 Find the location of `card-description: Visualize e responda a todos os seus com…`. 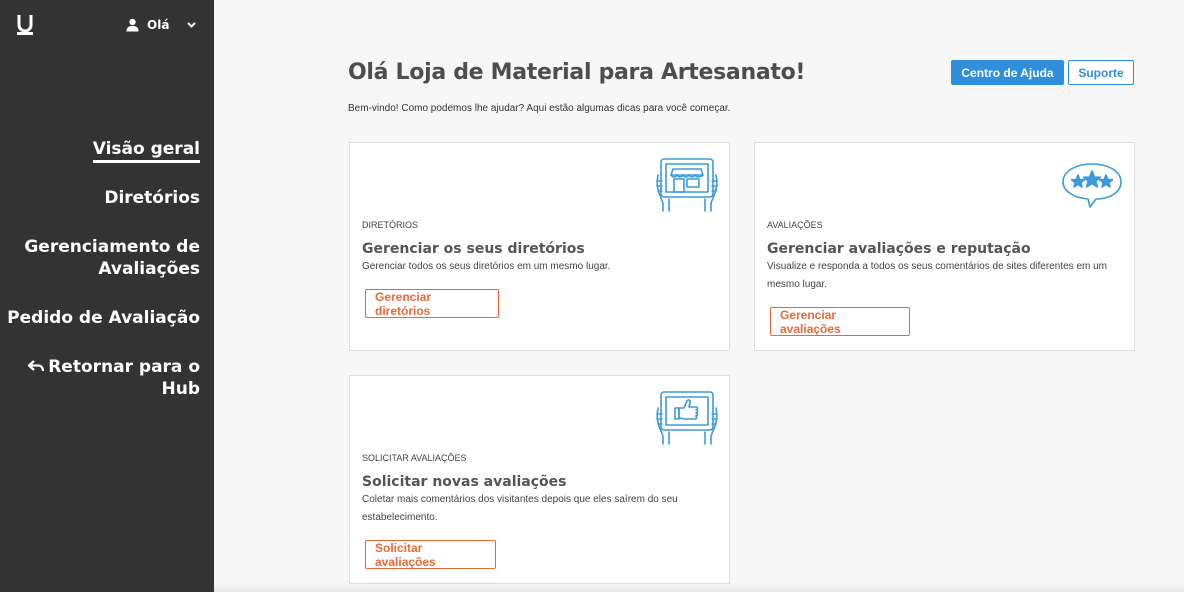

card-description: Visualize e responda a todos os seus com… is located at coordinates (937, 275).